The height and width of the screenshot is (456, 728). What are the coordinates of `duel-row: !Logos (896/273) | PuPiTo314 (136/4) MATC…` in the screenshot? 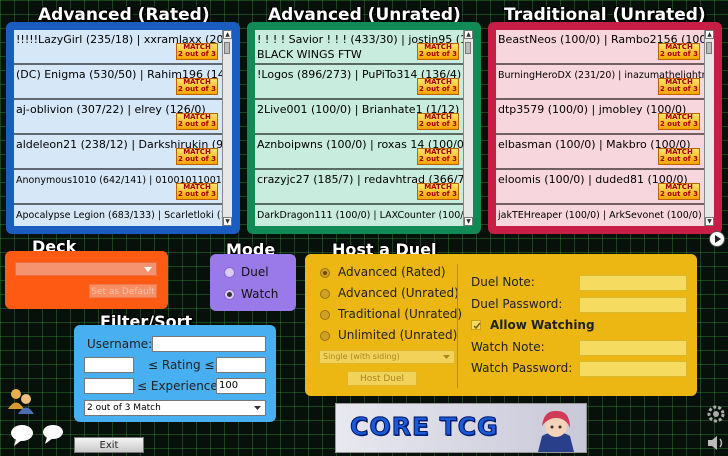 It's located at (364, 82).